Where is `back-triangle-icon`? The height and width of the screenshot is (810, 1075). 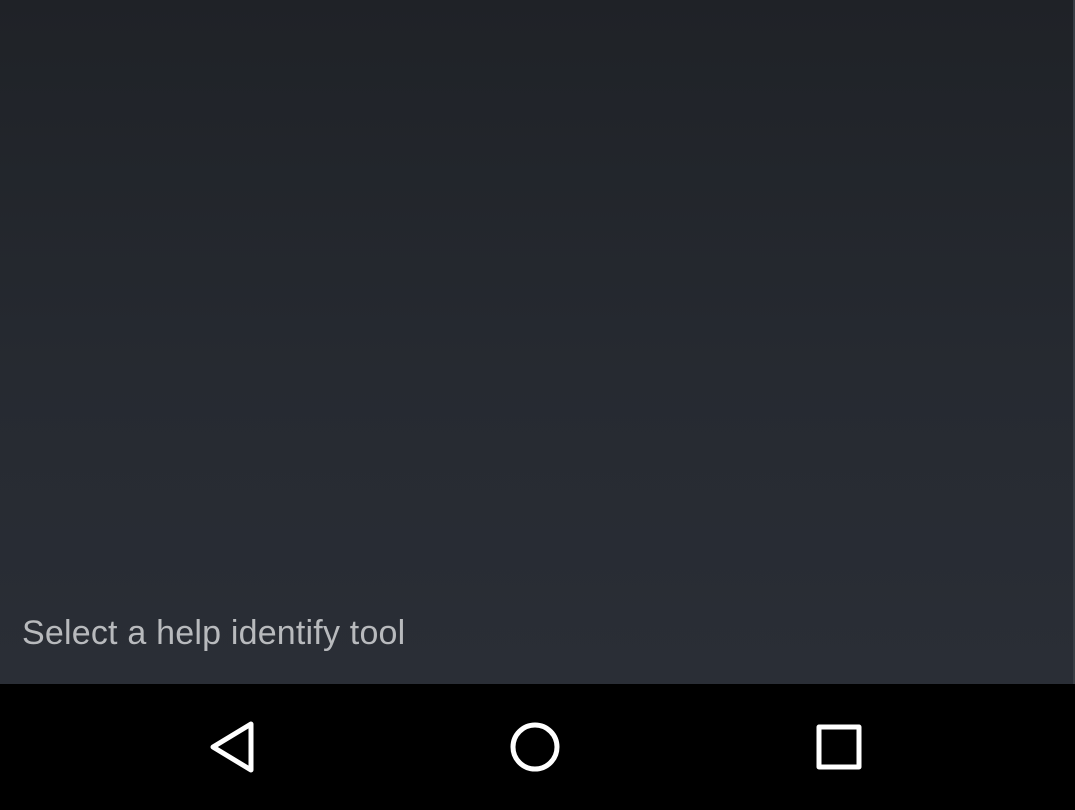
back-triangle-icon is located at coordinates (232, 747).